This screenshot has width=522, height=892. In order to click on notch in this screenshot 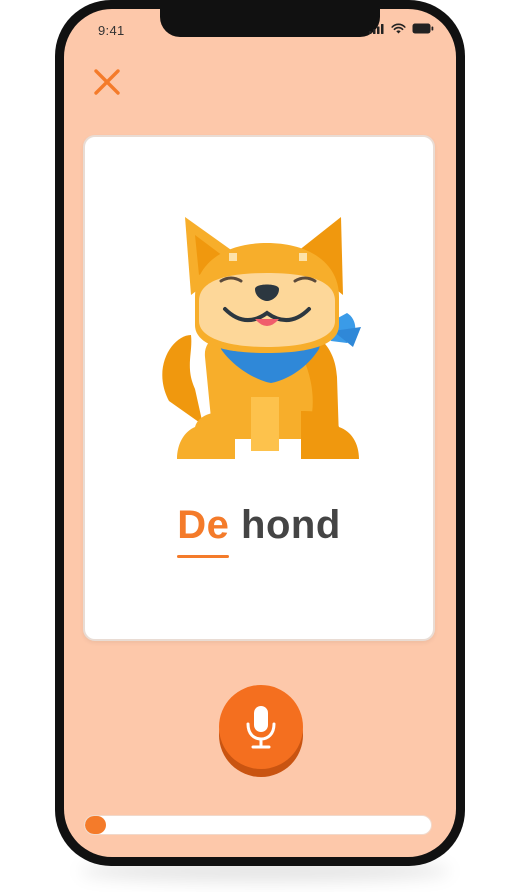, I will do `click(270, 23)`.